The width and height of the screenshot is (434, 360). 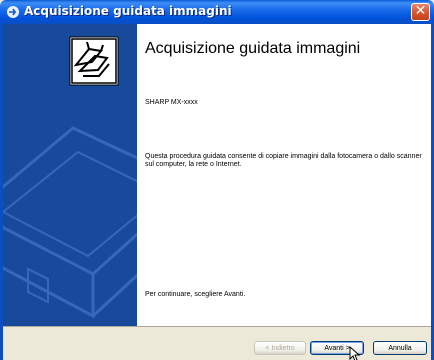 What do you see at coordinates (400, 348) in the screenshot?
I see `cancel-button: Annulla` at bounding box center [400, 348].